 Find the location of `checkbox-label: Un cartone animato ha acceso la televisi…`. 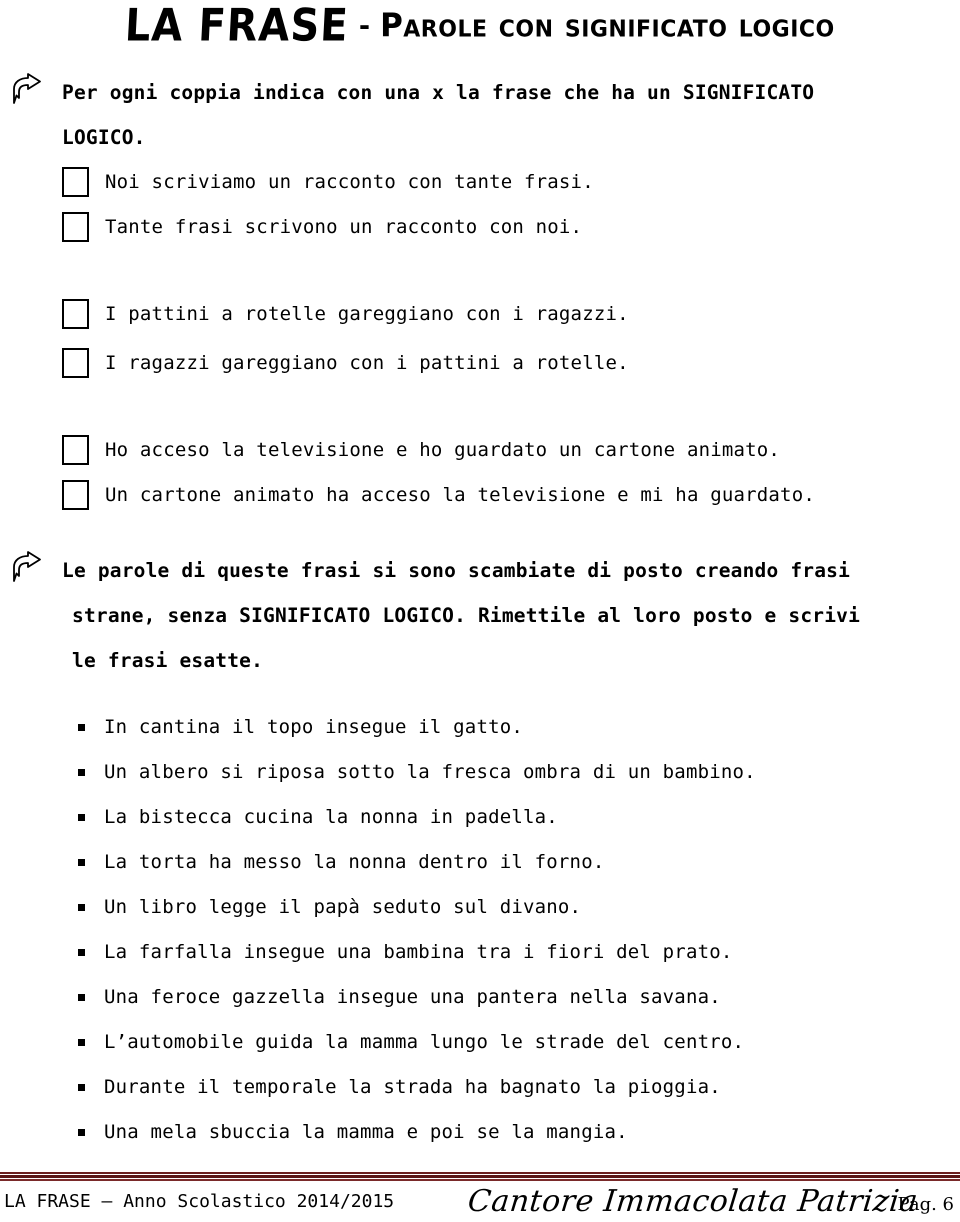

checkbox-label: Un cartone animato ha acceso la televisi… is located at coordinates (460, 495).